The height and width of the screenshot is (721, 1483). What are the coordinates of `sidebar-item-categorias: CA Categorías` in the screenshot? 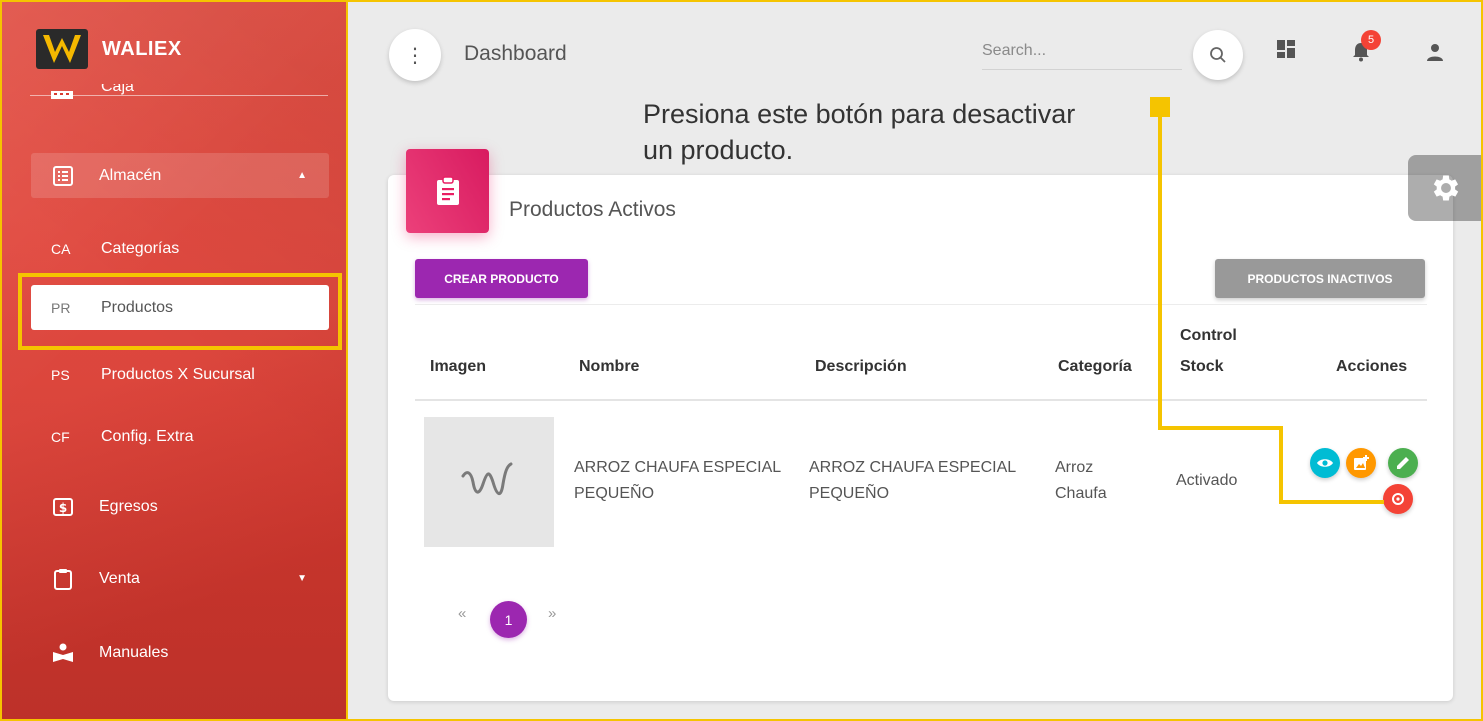 It's located at (180, 248).